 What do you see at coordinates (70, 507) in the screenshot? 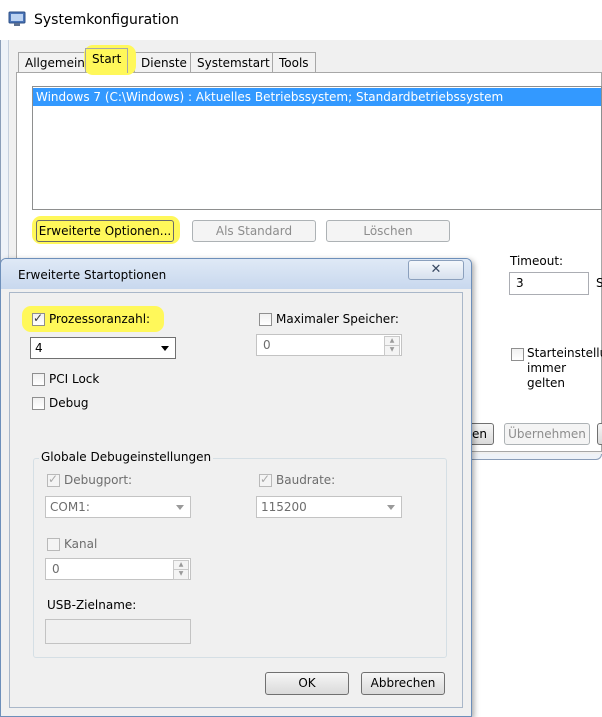
I see `debugport-value: COM1:` at bounding box center [70, 507].